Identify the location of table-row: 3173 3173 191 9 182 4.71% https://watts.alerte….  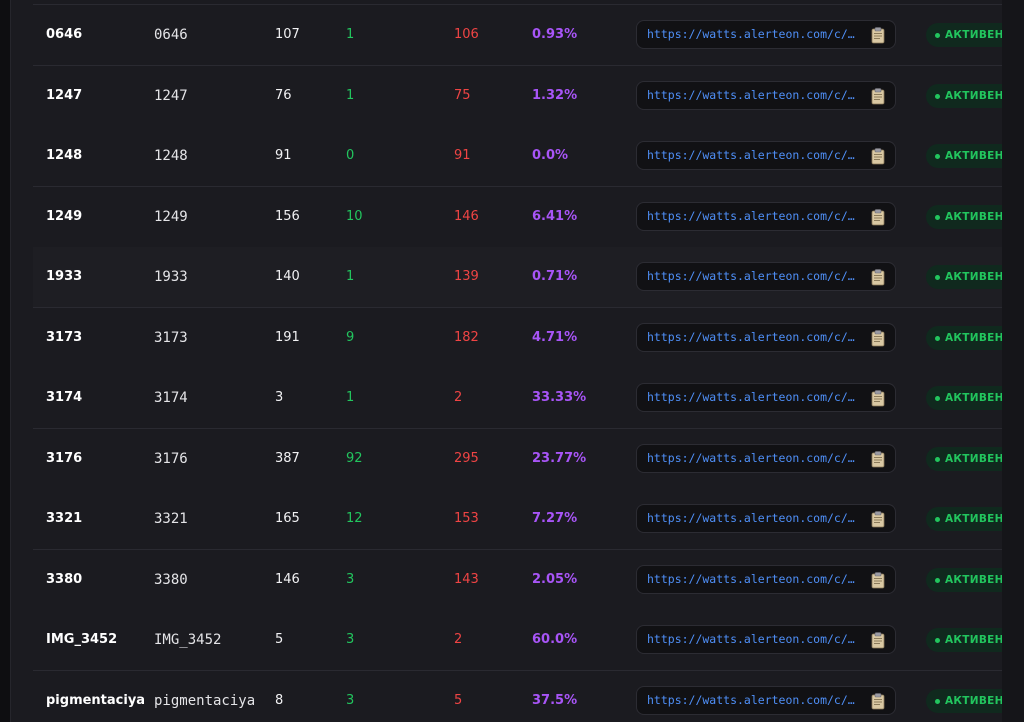
(518, 338).